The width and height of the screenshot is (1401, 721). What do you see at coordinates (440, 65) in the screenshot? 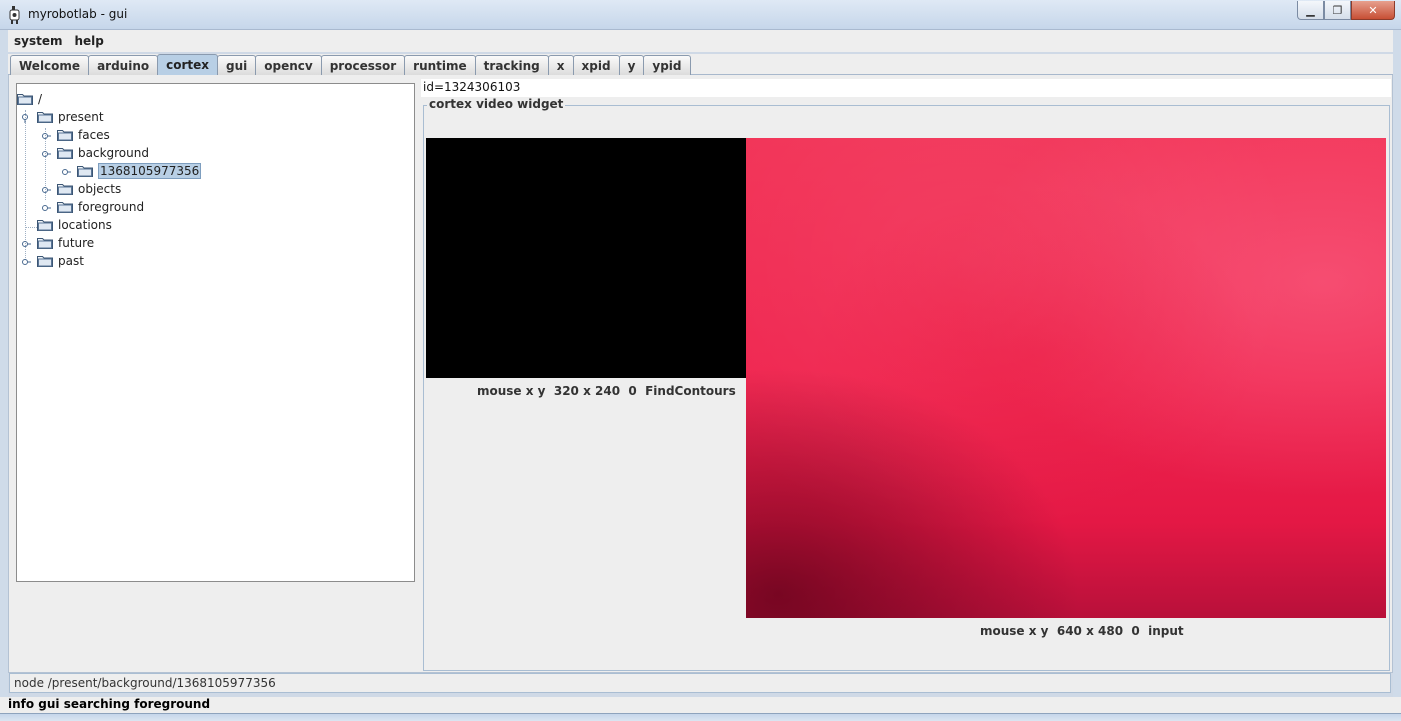
I see `tab-runtime: runtime` at bounding box center [440, 65].